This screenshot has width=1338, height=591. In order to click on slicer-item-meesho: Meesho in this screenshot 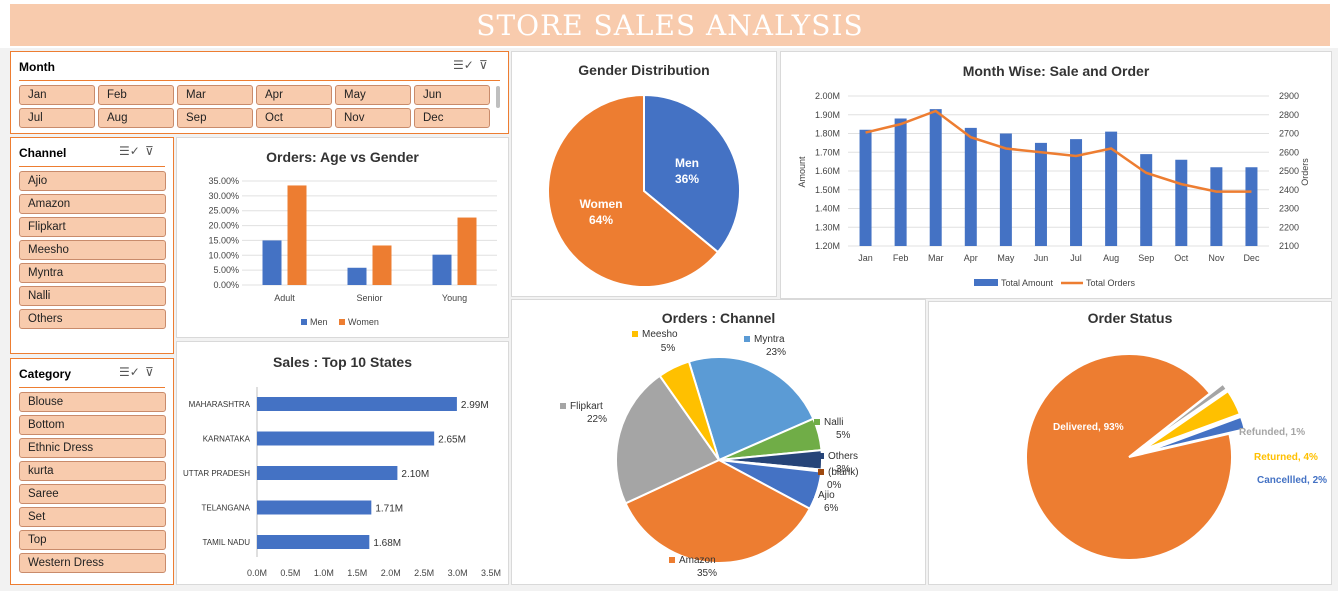, I will do `click(92, 250)`.